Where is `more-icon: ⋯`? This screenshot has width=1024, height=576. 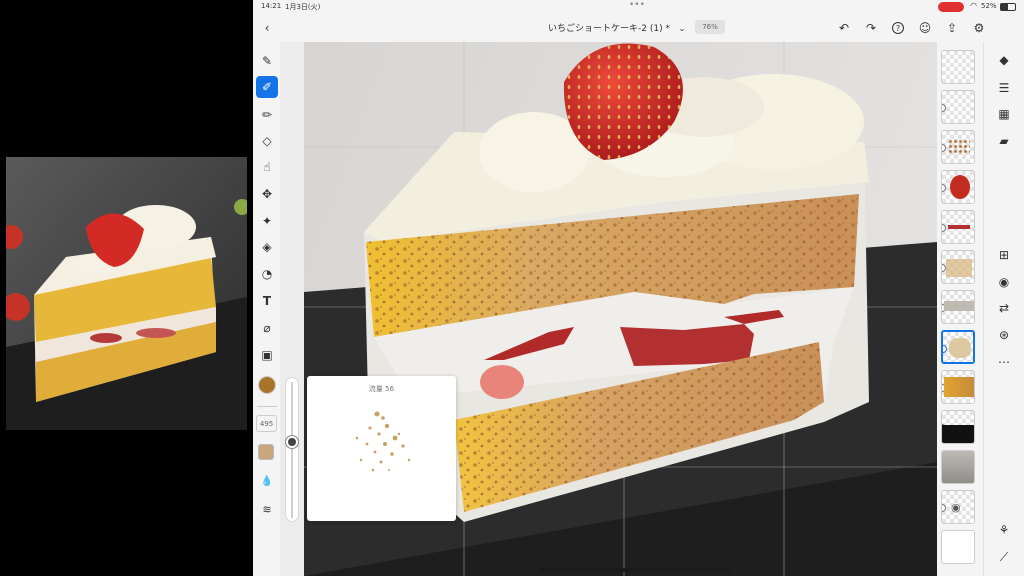
more-icon: ⋯ is located at coordinates (1004, 362).